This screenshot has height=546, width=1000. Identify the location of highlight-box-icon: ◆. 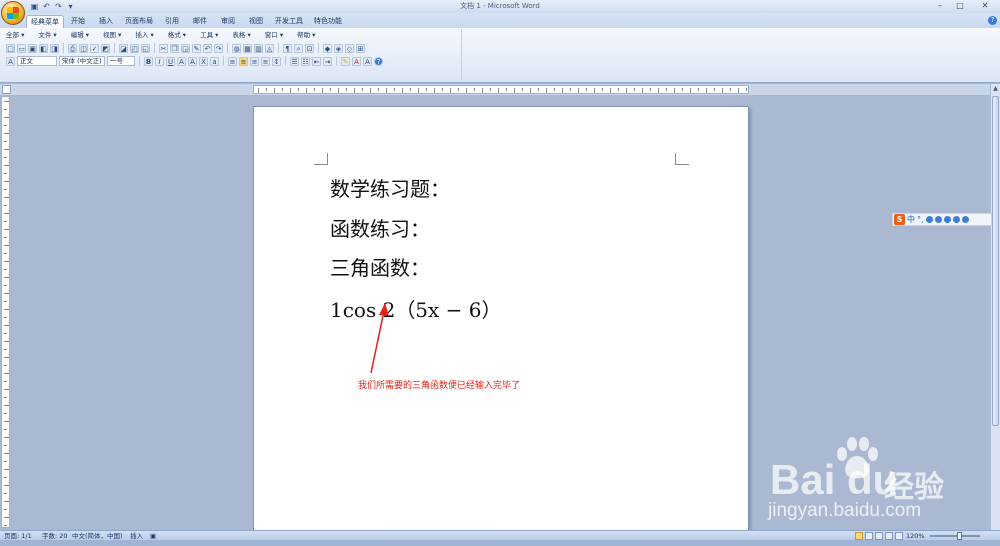
(327, 48).